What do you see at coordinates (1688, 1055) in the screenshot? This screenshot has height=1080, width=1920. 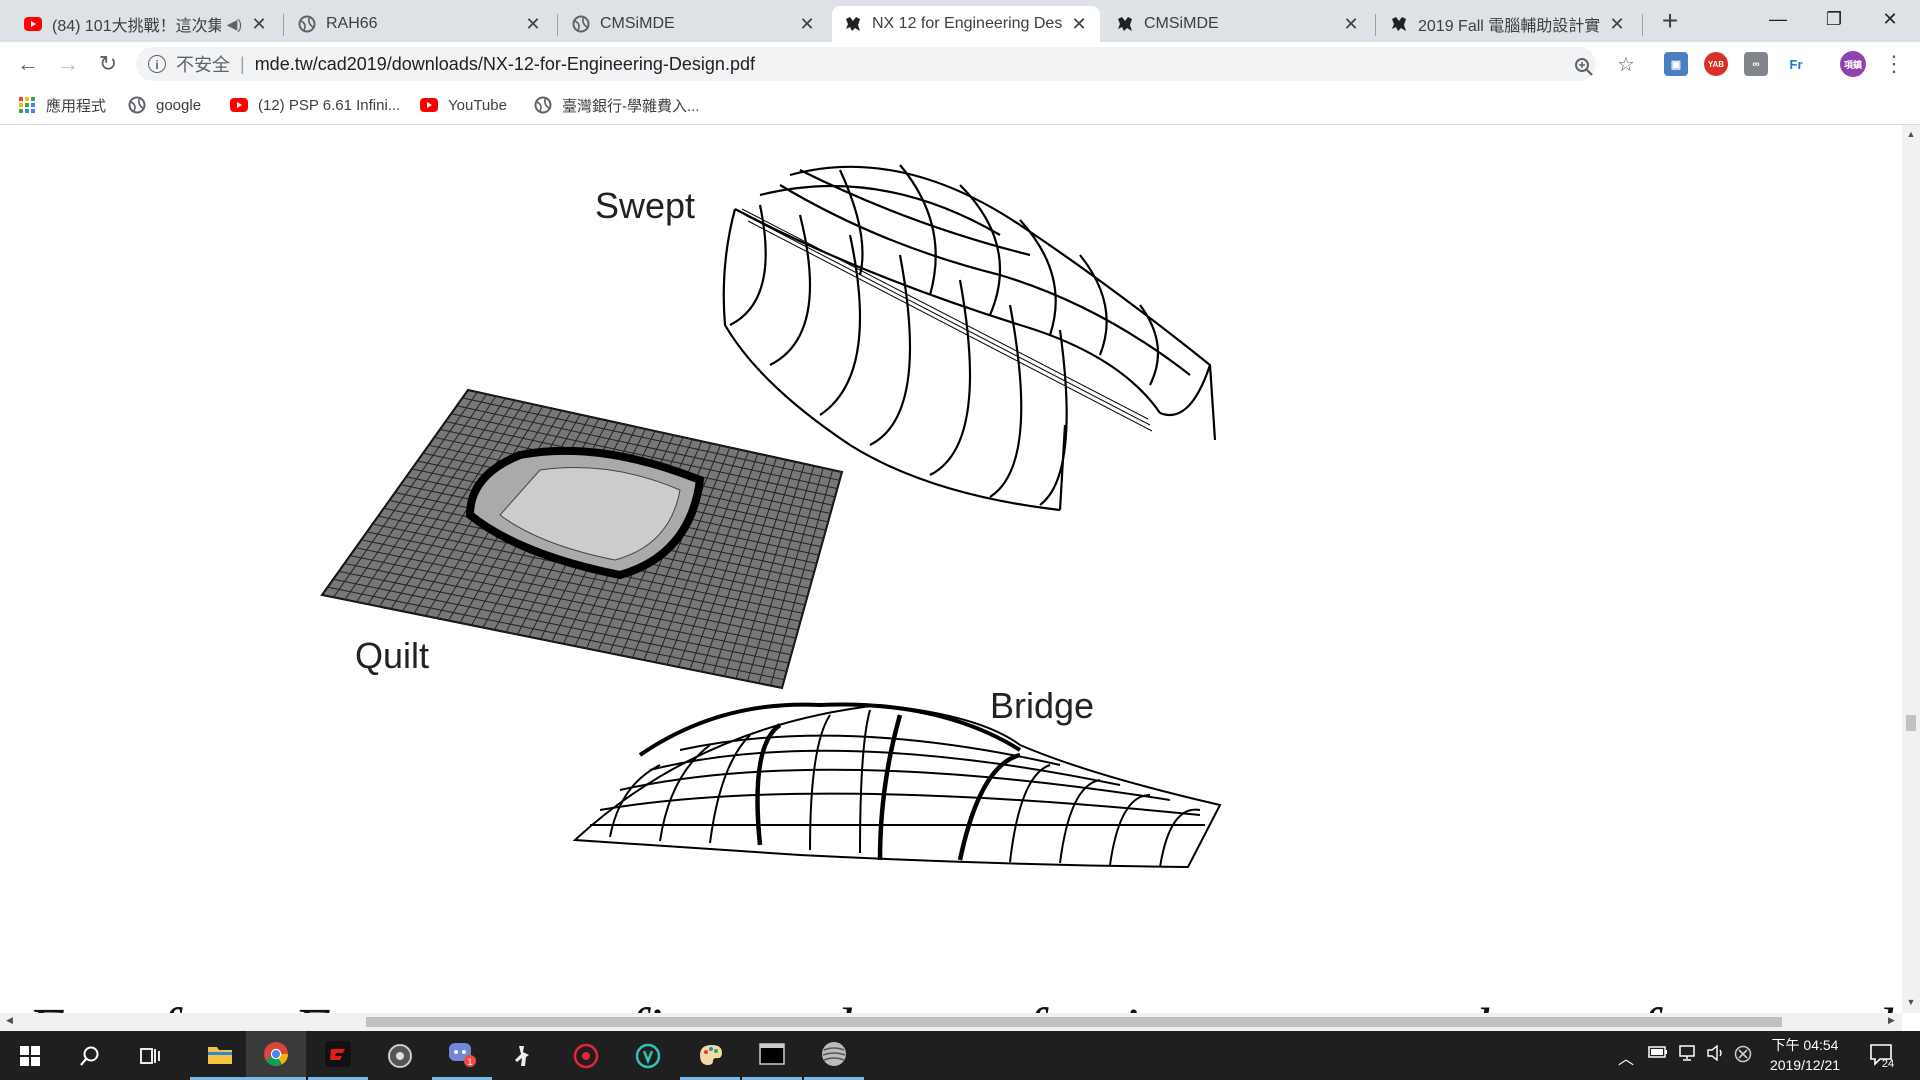 I see `network-icon` at bounding box center [1688, 1055].